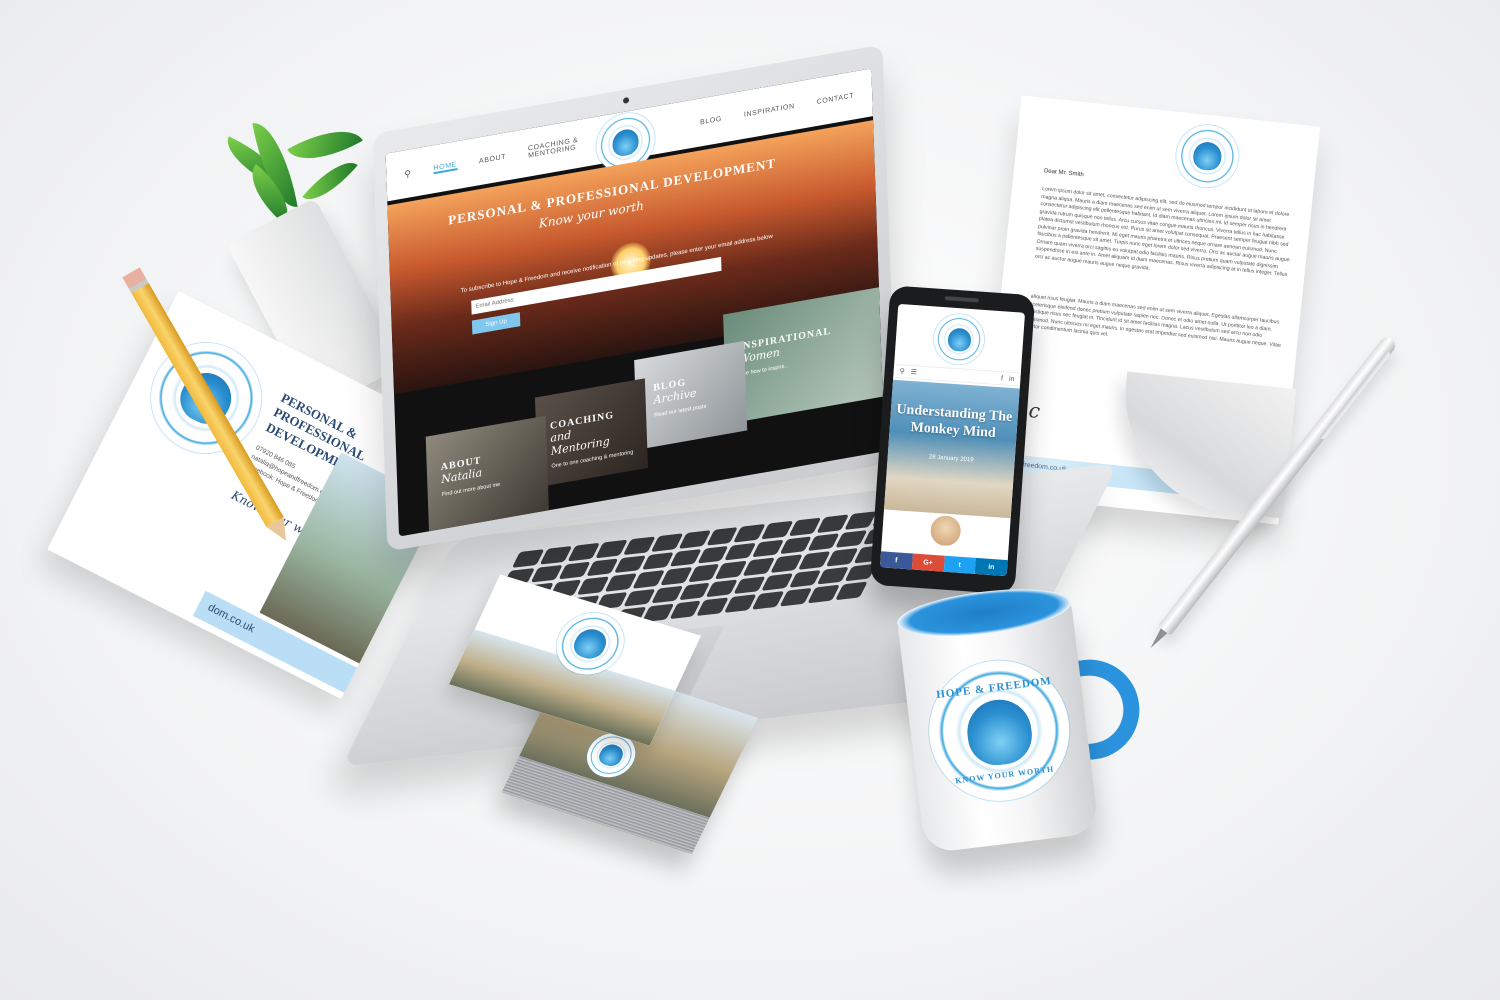  I want to click on nav-about: ABOUT, so click(492, 159).